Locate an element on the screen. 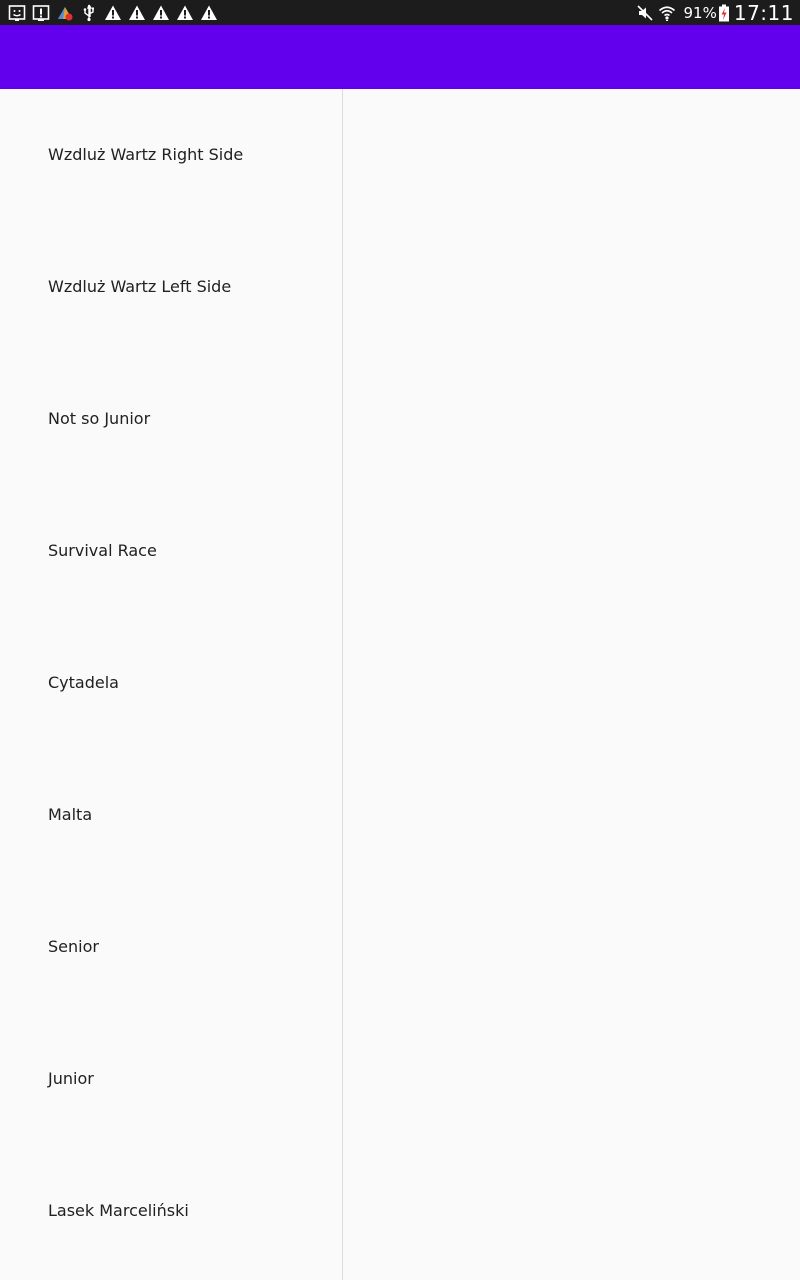 This screenshot has height=1280, width=800. list-item: Senior is located at coordinates (171, 947).